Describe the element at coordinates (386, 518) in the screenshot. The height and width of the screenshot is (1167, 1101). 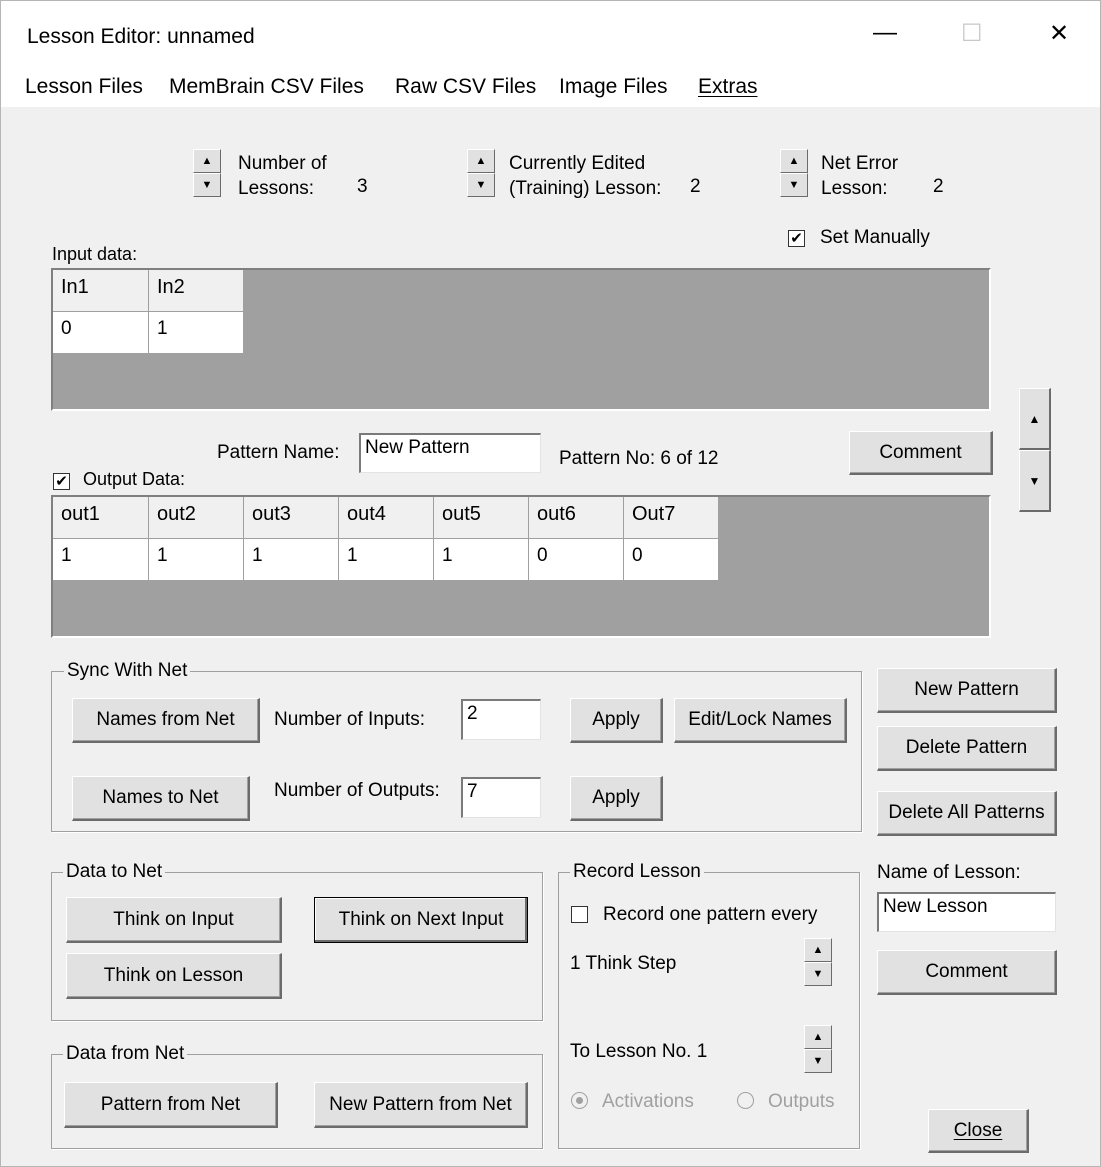
I see `column-header: out4` at that location.